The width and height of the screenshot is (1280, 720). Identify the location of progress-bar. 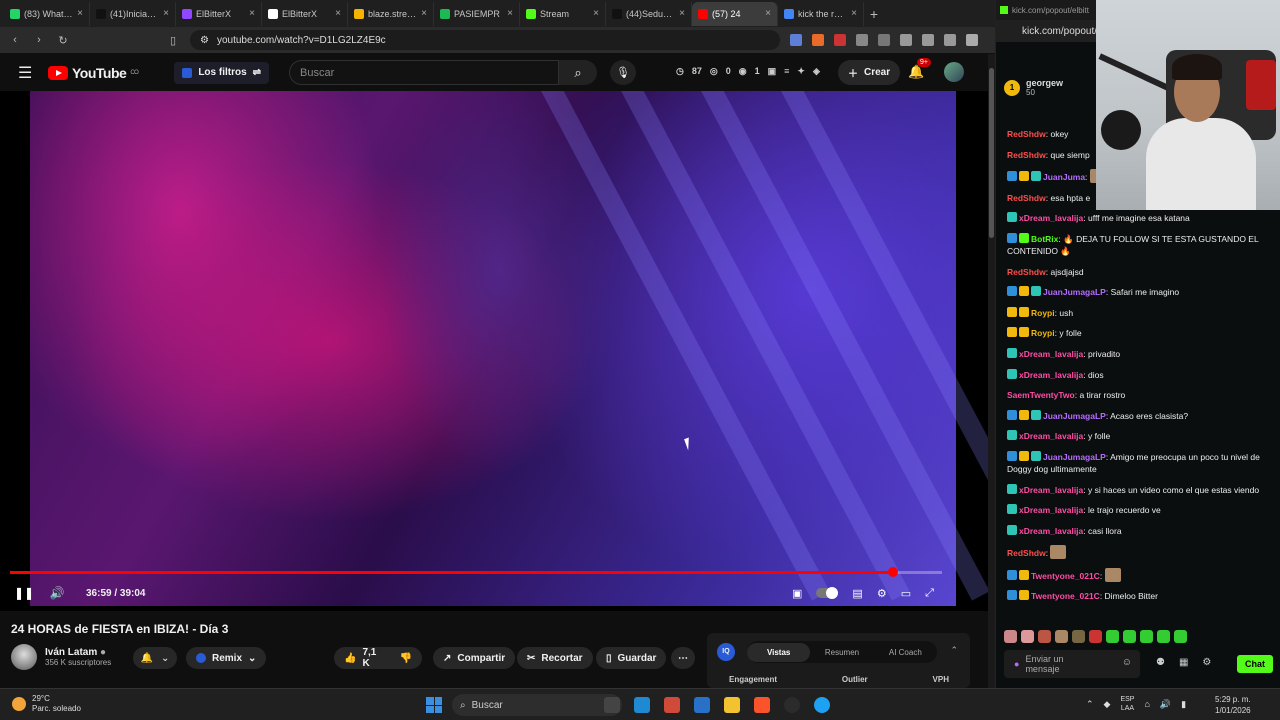
(476, 572).